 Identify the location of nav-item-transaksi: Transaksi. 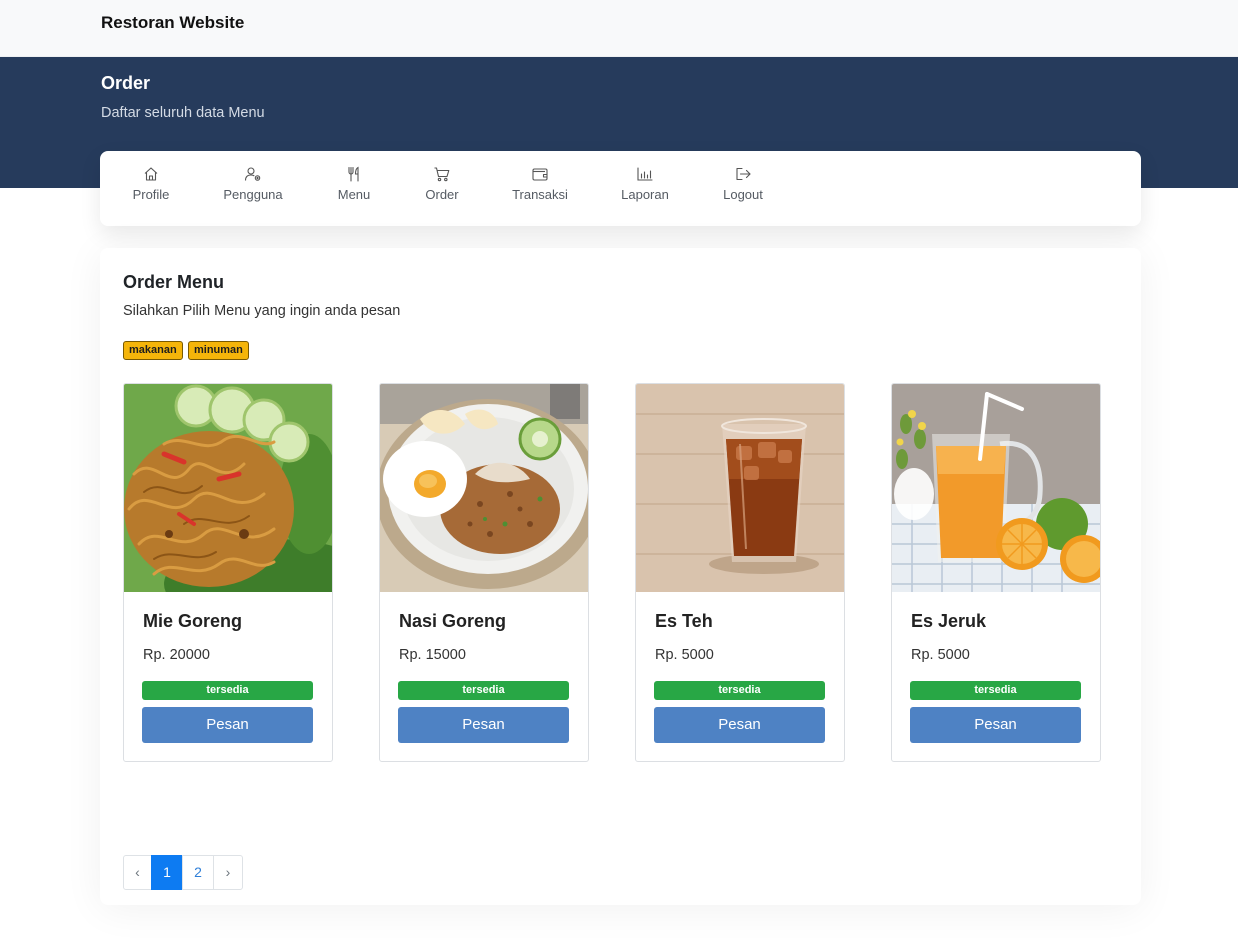
(540, 188).